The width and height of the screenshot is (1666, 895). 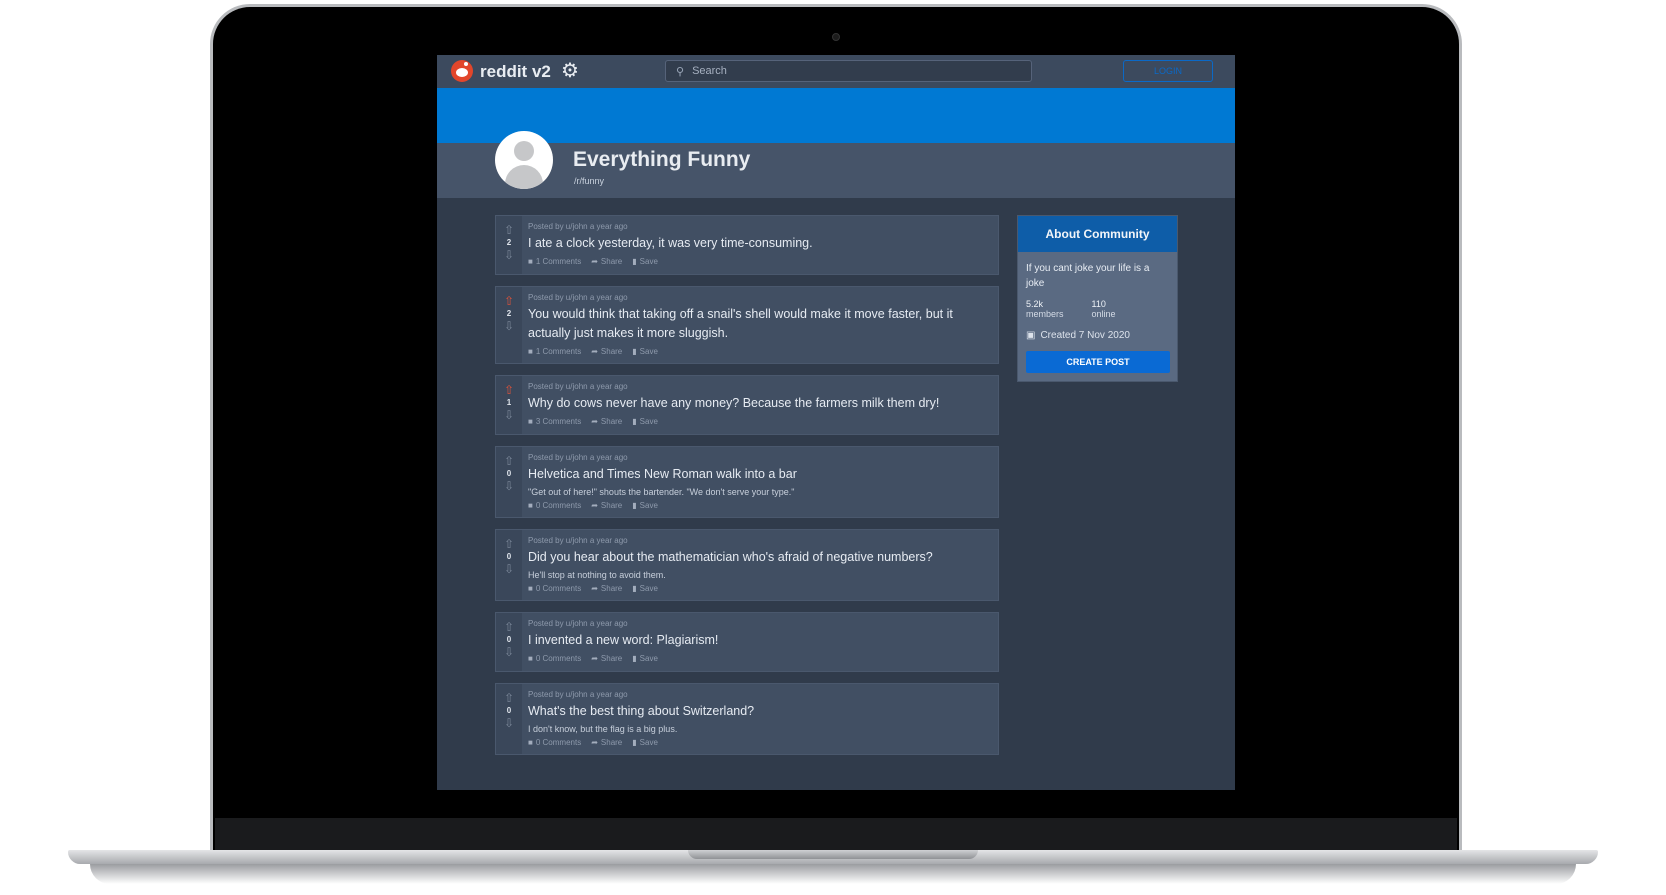 What do you see at coordinates (1103, 314) in the screenshot?
I see `online-label: online` at bounding box center [1103, 314].